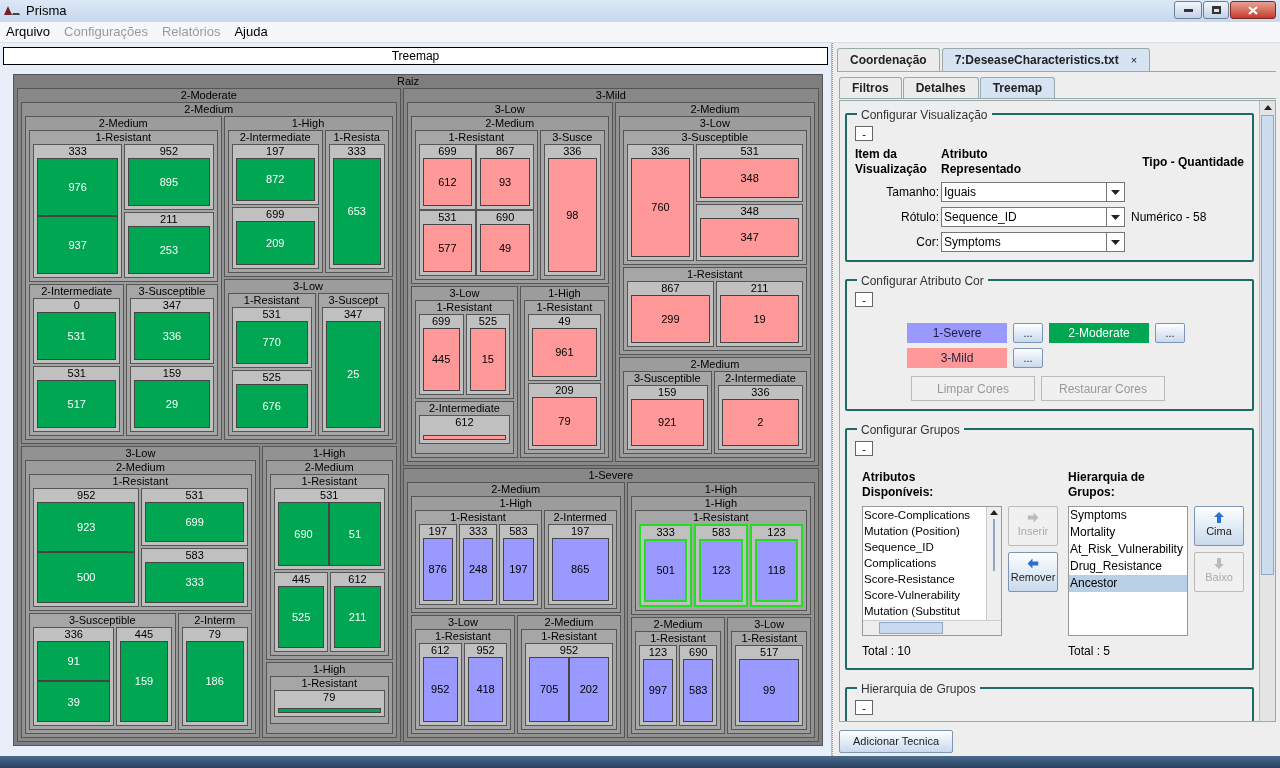  Describe the element at coordinates (251, 32) in the screenshot. I see `menu-item: Ajuda` at that location.